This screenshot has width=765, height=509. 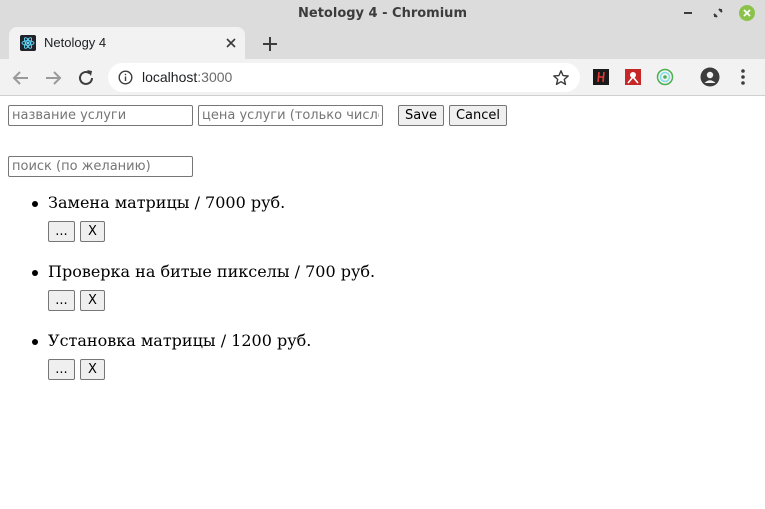 I want to click on address-bar: localhost:3000, so click(x=344, y=77).